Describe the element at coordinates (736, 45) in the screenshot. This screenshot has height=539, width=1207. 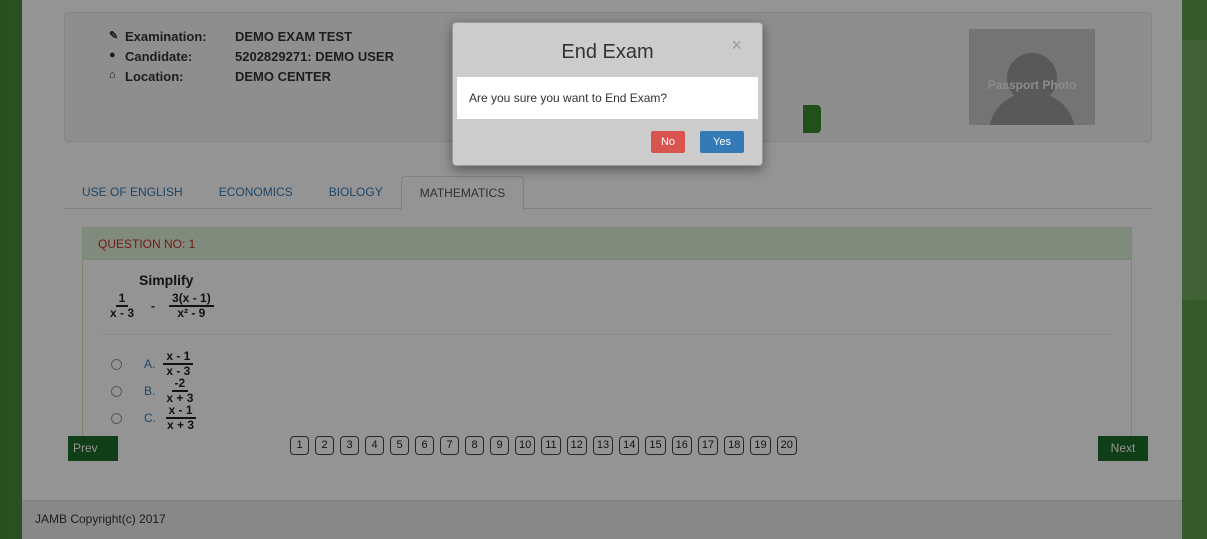
I see `close-icon: ×` at that location.